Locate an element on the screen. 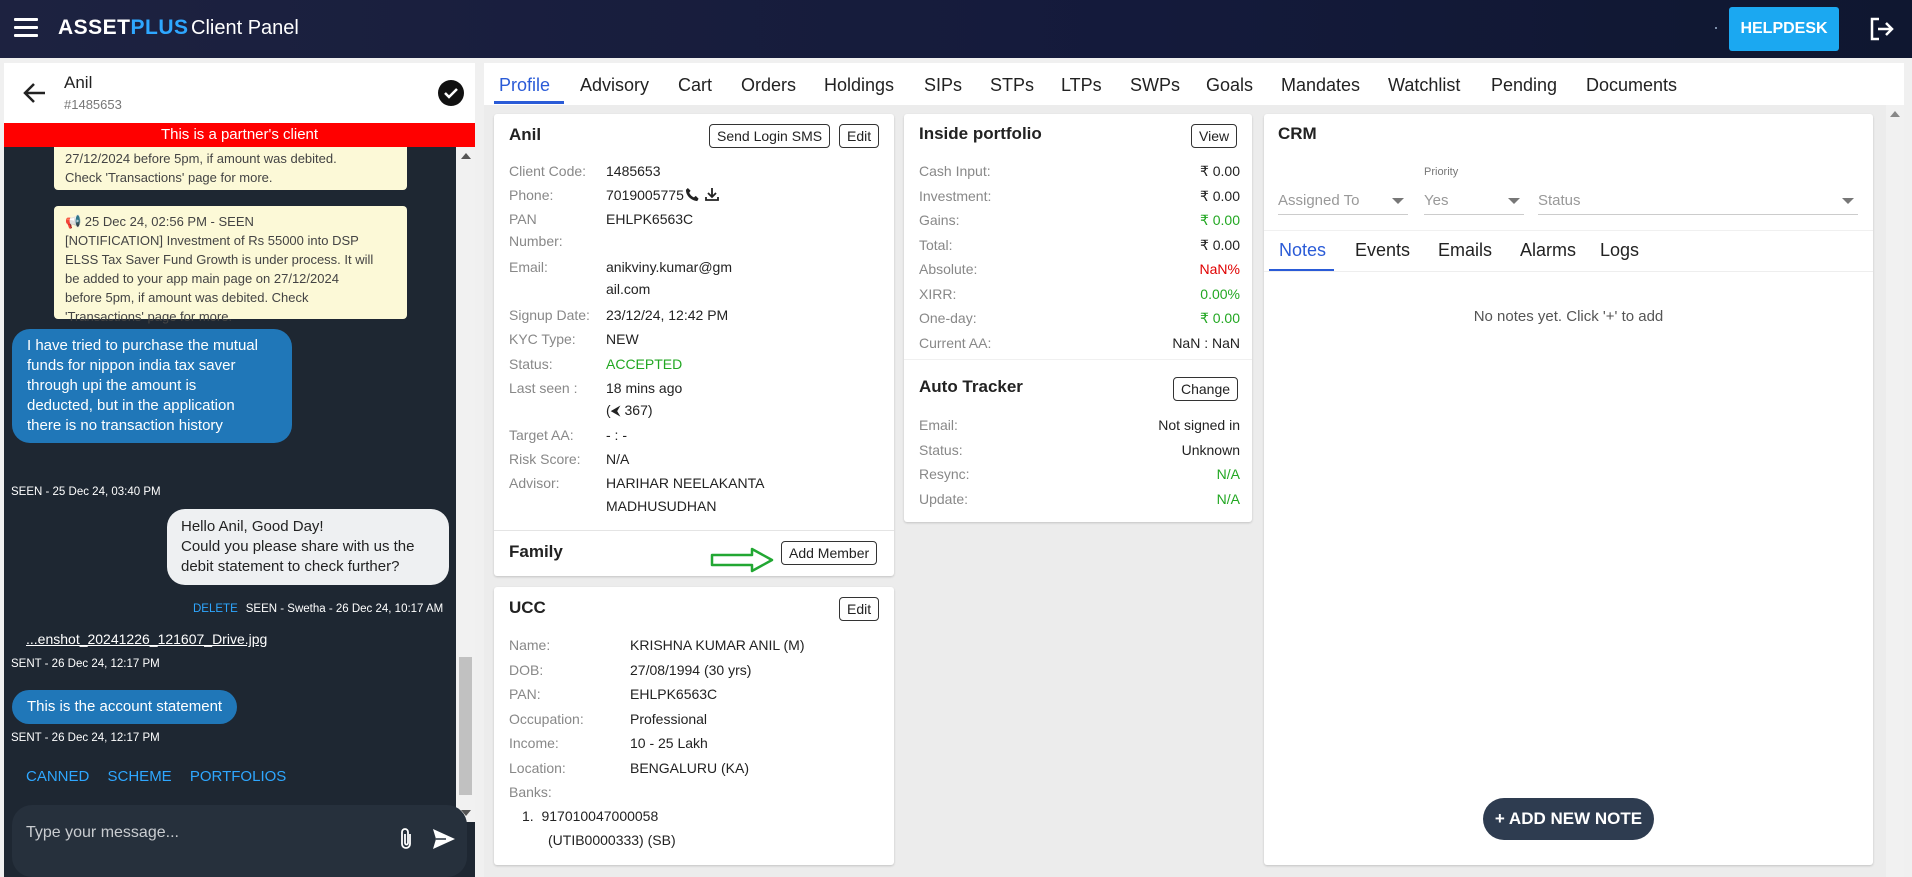 The image size is (1912, 877). tab-mandates: Mandates is located at coordinates (1320, 85).